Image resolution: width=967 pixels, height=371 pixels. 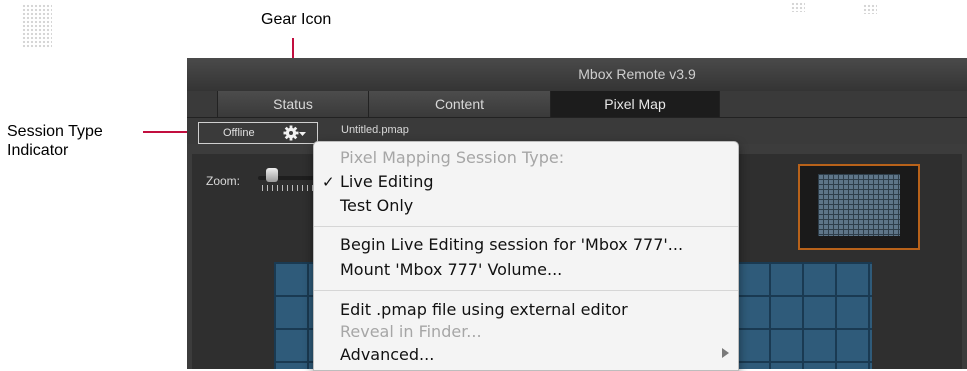 I want to click on session-type-callout-line2: Indicator, so click(x=38, y=150).